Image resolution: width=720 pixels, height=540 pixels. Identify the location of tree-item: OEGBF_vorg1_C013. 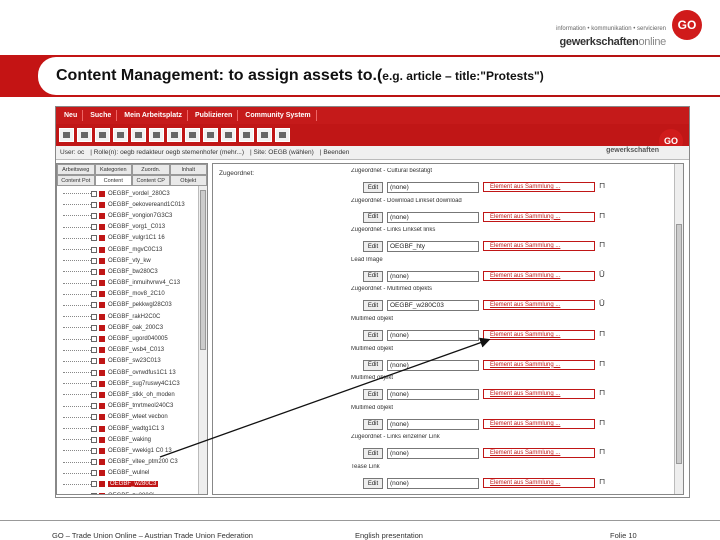
(128, 227).